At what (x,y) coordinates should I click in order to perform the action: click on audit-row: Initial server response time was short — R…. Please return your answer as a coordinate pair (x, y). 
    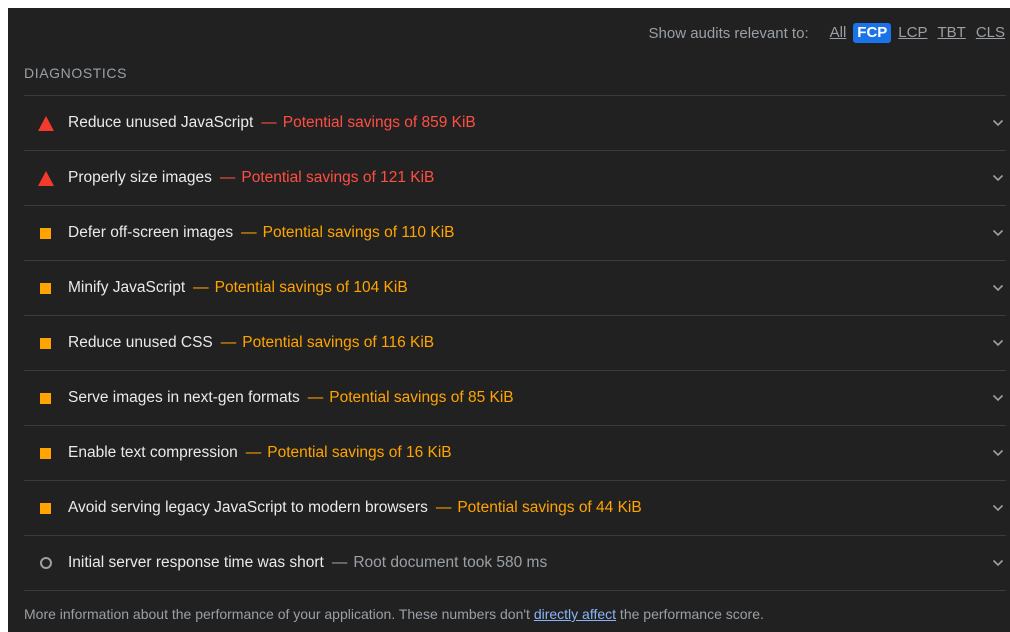
    Looking at the image, I should click on (515, 563).